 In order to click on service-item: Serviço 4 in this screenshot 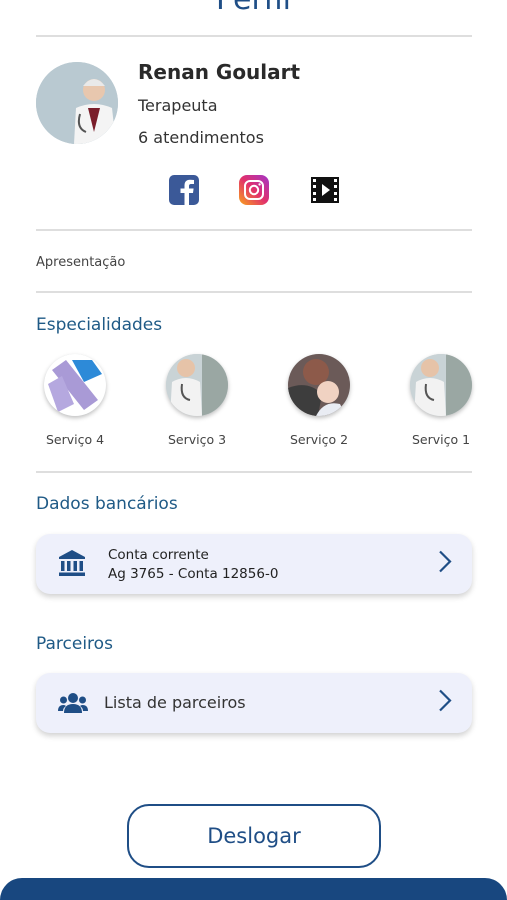, I will do `click(75, 400)`.